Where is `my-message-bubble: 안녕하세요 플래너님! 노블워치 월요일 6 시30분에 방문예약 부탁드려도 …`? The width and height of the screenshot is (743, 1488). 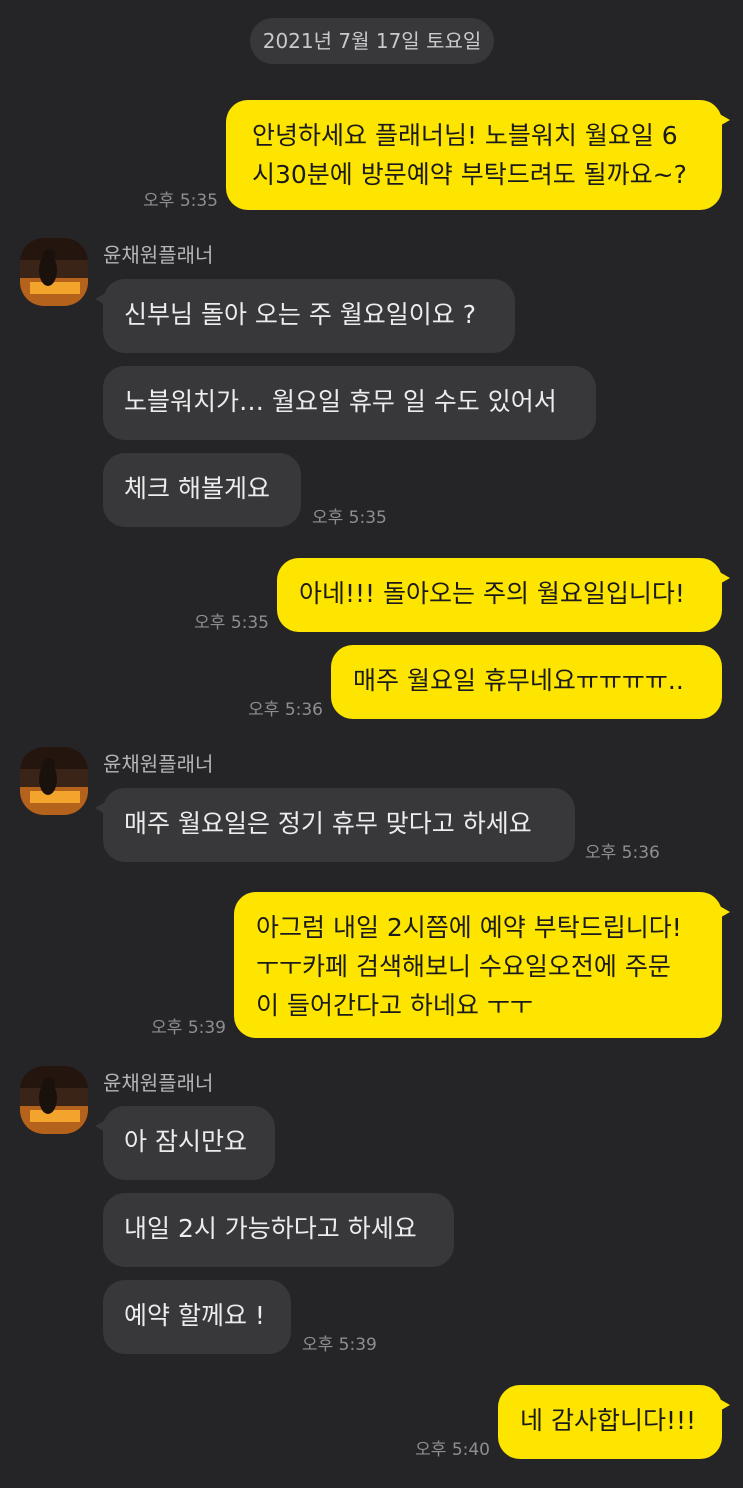
my-message-bubble: 안녕하세요 플래너님! 노블워치 월요일 6 시30분에 방문예약 부탁드려도 … is located at coordinates (478, 155).